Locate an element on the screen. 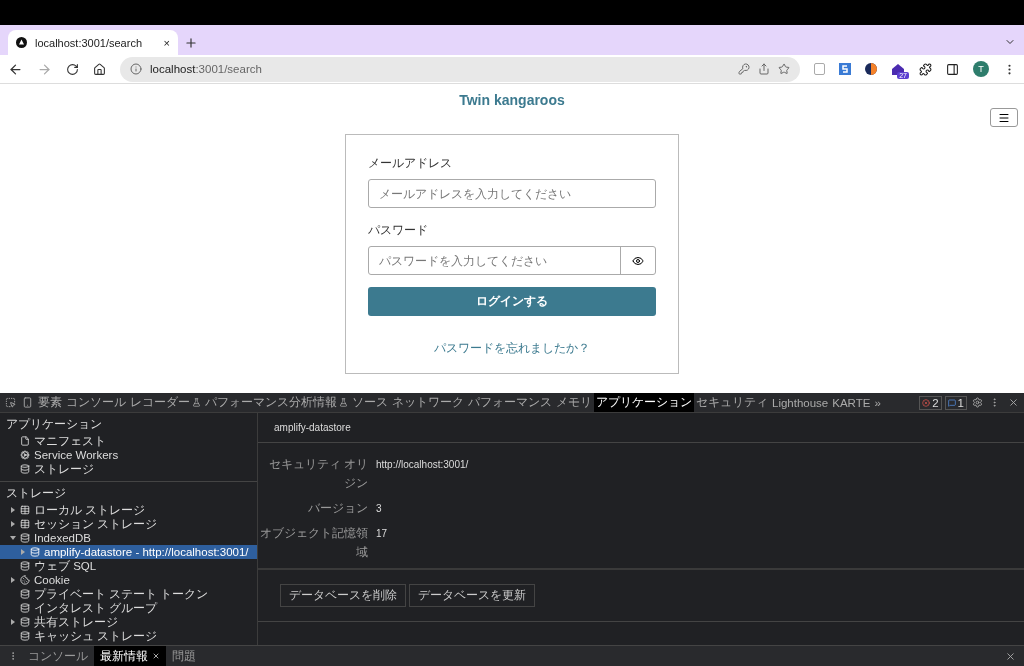 This screenshot has width=1024, height=666. devtools-tab: KARTE is located at coordinates (851, 402).